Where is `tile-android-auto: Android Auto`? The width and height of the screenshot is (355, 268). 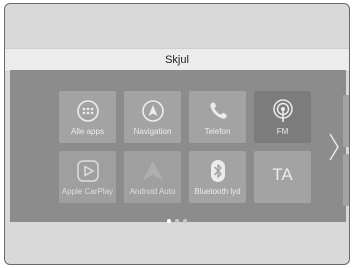 tile-android-auto: Android Auto is located at coordinates (152, 177).